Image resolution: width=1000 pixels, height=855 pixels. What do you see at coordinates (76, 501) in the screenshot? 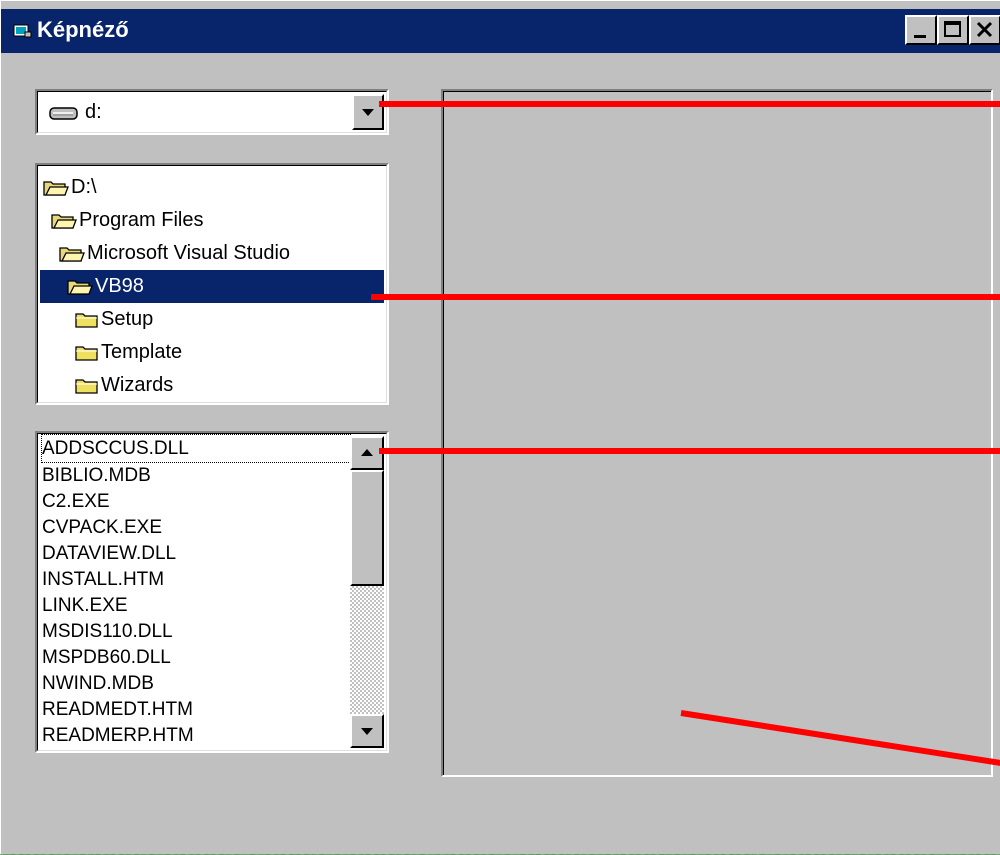
I see `file-item: C2.EXE` at bounding box center [76, 501].